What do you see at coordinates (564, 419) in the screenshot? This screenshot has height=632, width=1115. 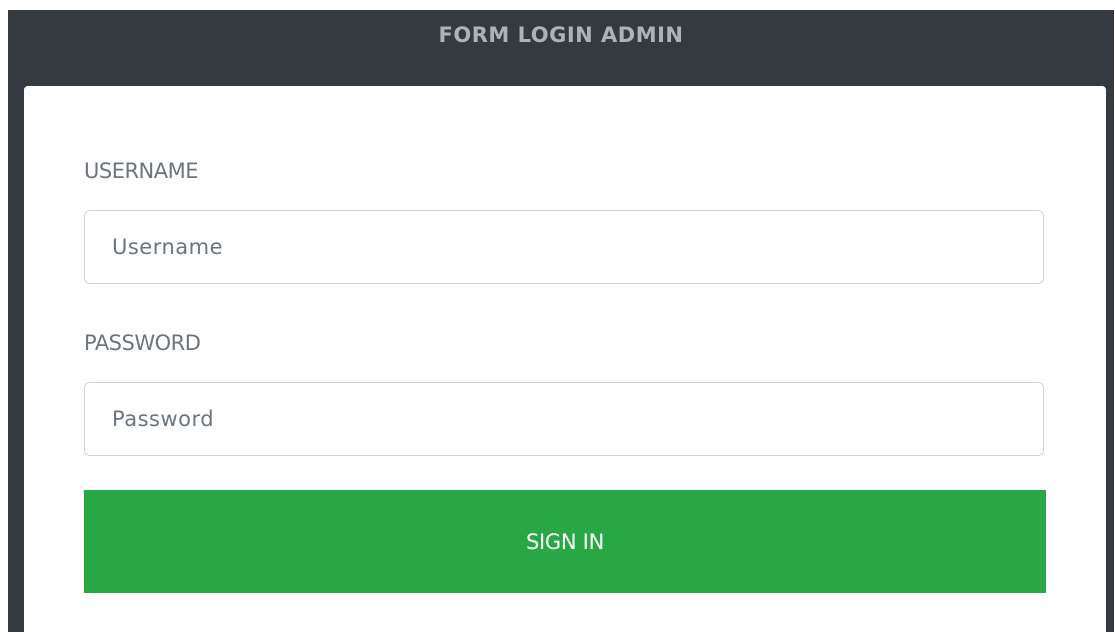 I see `password-input` at bounding box center [564, 419].